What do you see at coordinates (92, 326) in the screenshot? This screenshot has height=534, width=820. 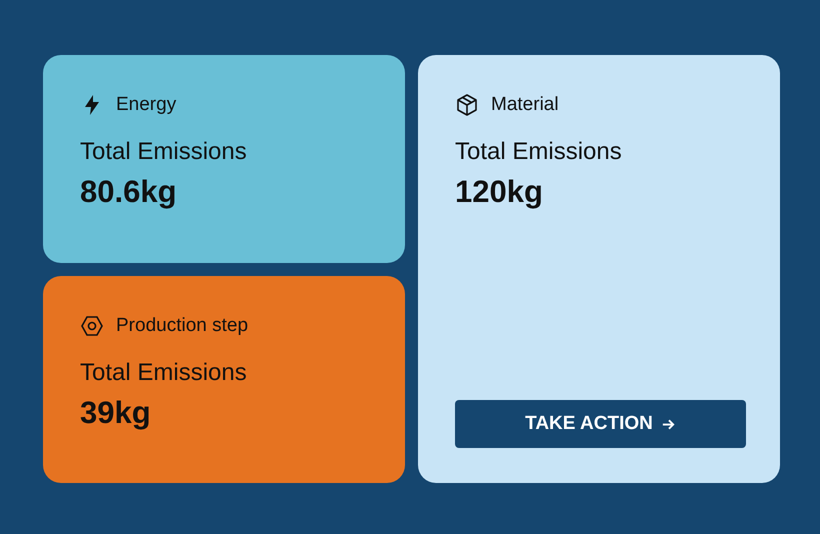 I see `hex-nut-icon` at bounding box center [92, 326].